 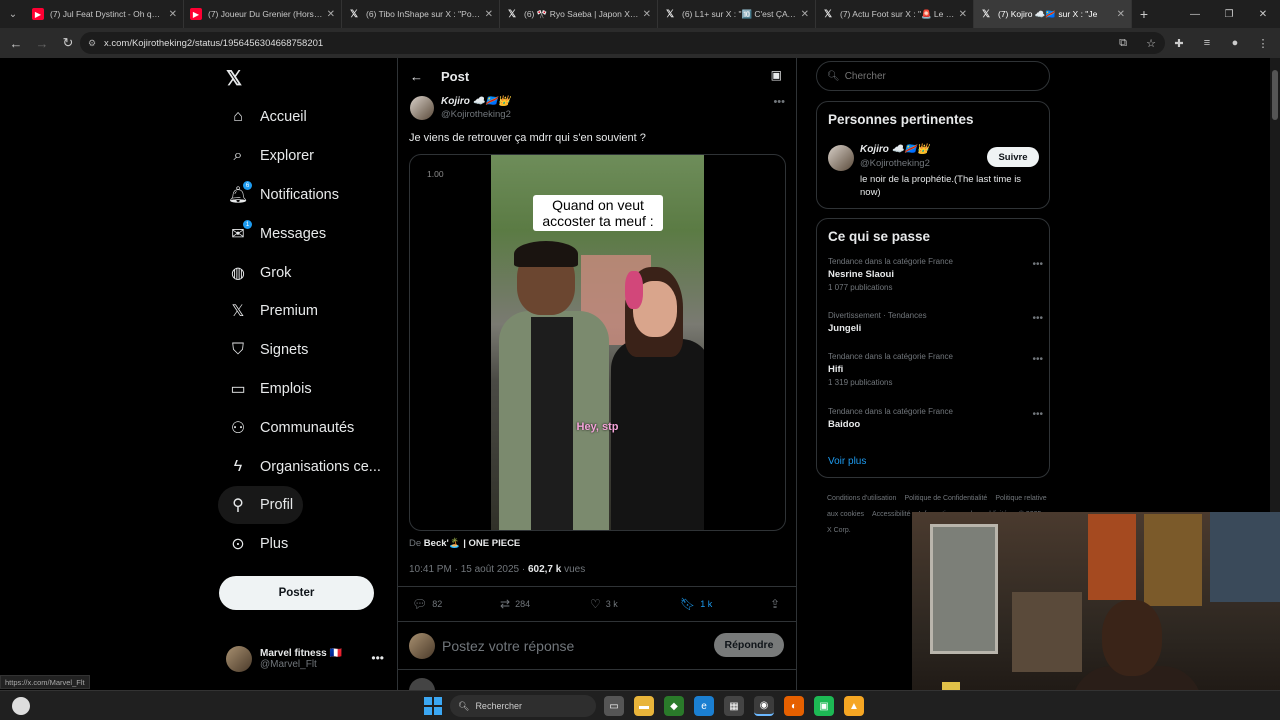 I want to click on reload-button: ↻, so click(x=68, y=43).